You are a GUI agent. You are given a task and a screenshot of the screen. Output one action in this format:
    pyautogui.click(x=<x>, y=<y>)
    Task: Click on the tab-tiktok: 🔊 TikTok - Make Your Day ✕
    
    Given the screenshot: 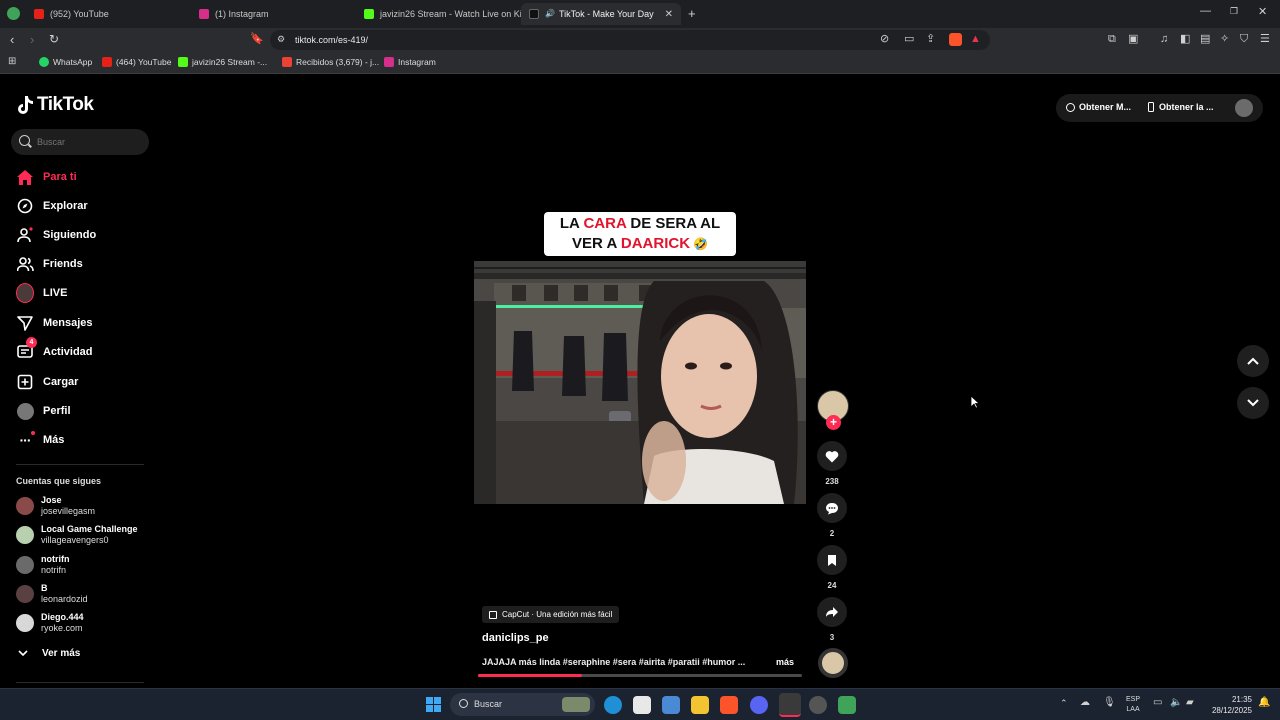 What is the action you would take?
    pyautogui.click(x=601, y=14)
    